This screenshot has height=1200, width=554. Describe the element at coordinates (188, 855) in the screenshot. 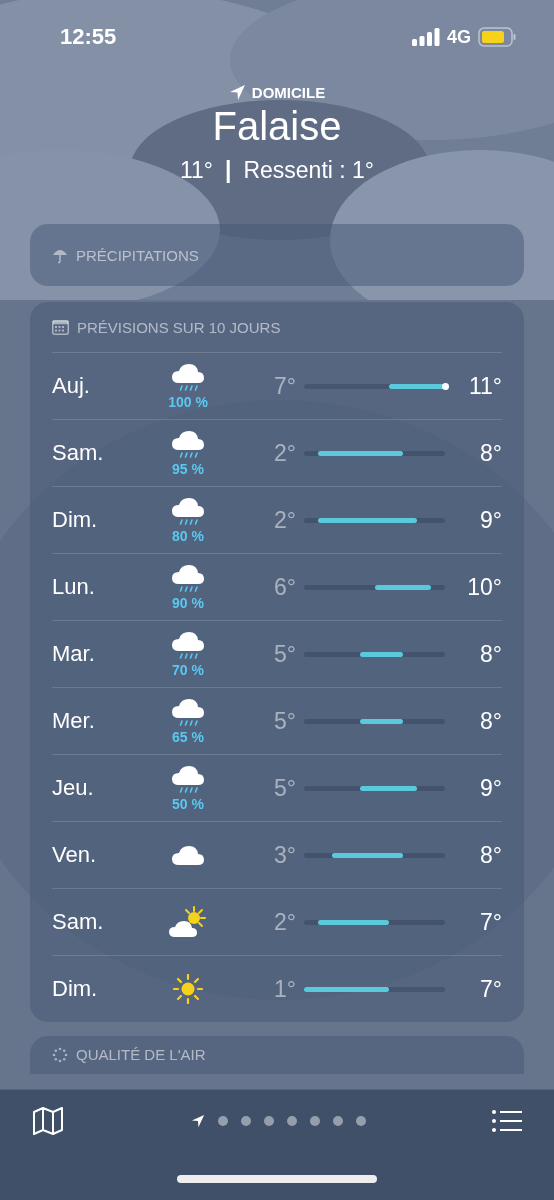

I see `cloud-icon` at that location.